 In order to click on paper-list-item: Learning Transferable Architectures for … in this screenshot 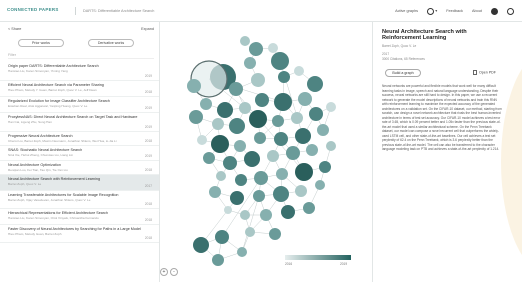, I will do `click(79, 200)`.